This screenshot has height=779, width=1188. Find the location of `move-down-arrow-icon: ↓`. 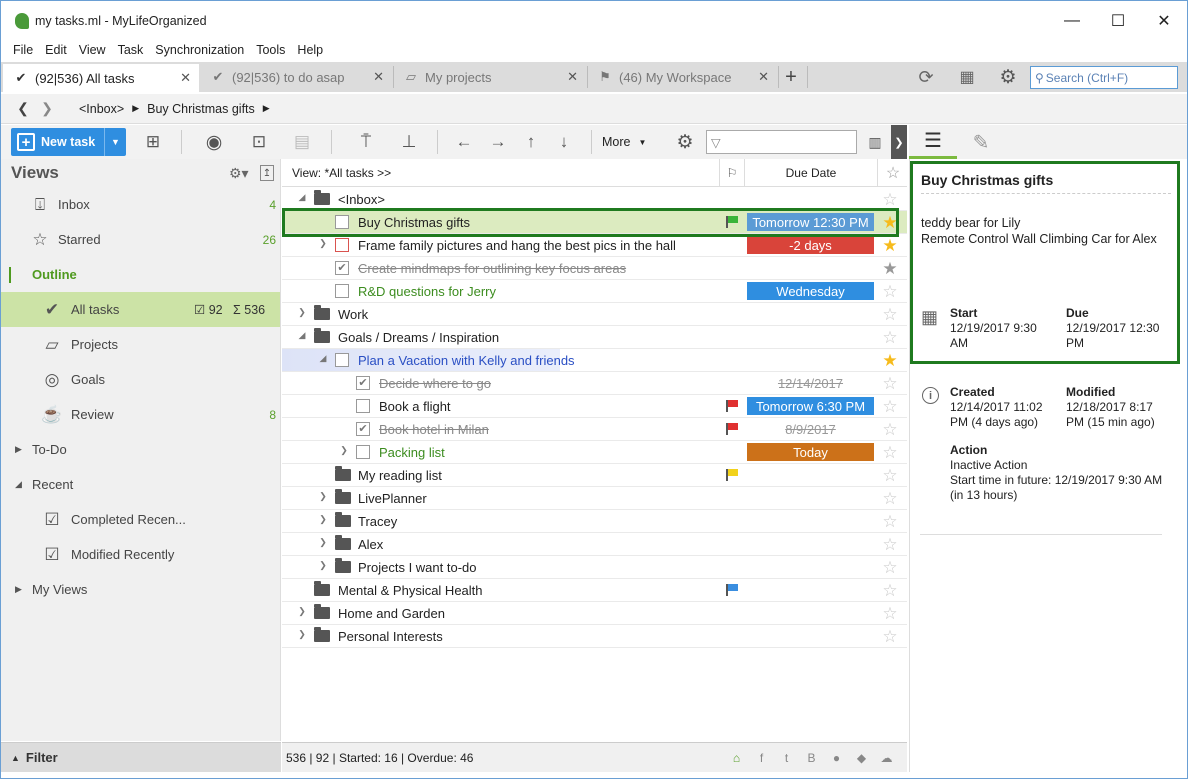

move-down-arrow-icon: ↓ is located at coordinates (564, 142).